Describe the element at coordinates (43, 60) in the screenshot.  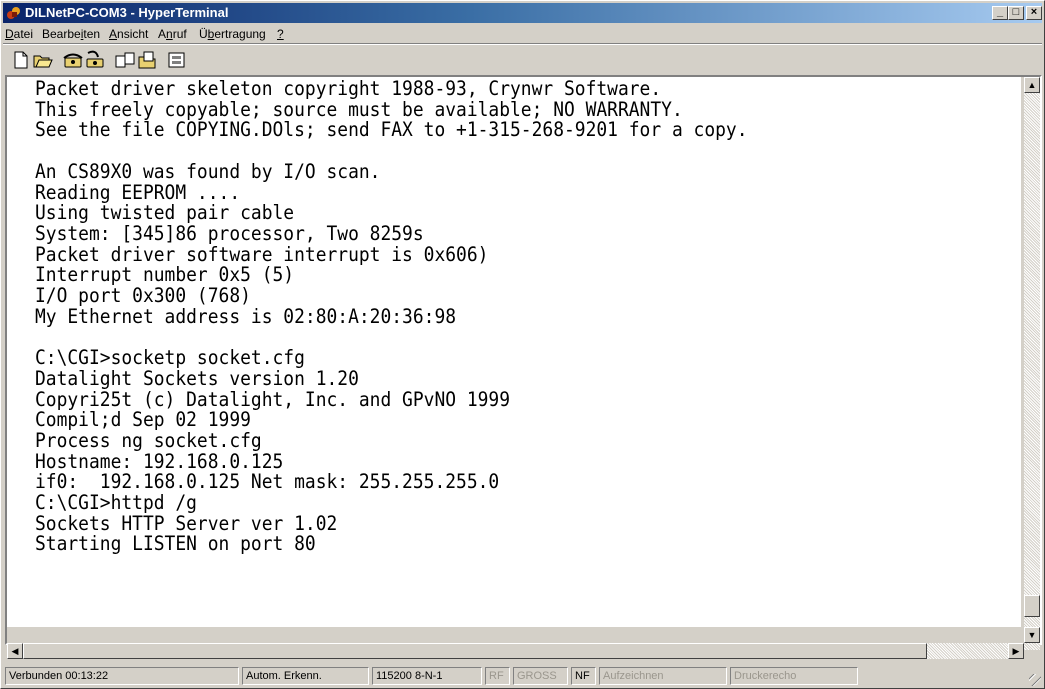
I see `open-icon` at that location.